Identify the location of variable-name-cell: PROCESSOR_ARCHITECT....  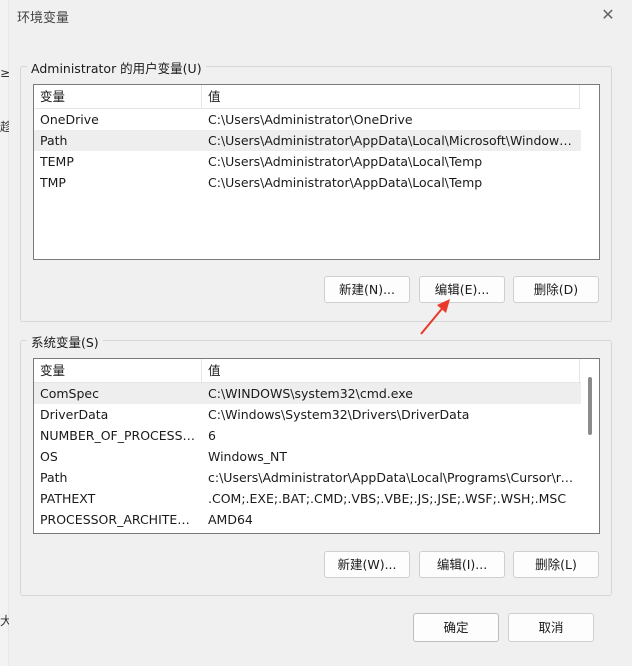
(119, 519).